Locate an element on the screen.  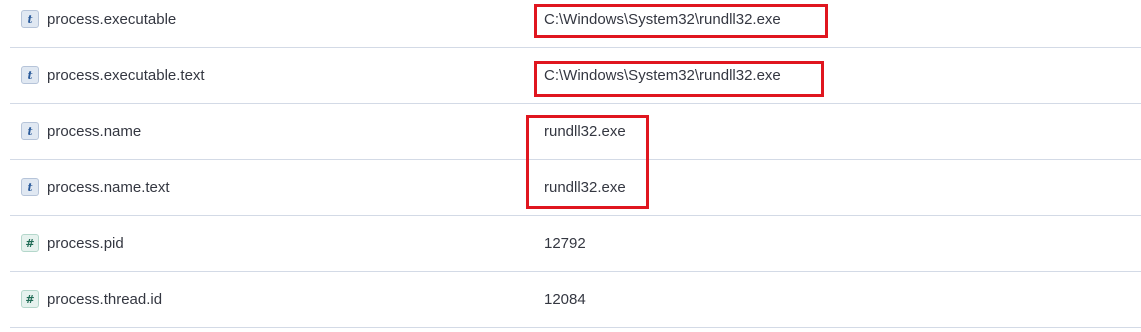
field-value: 12792 is located at coordinates (565, 243).